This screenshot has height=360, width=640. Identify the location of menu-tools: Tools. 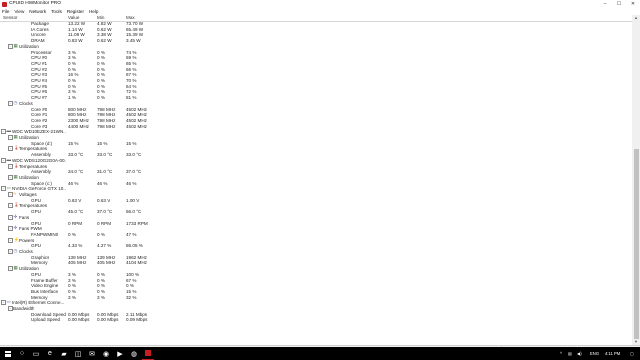
(56, 11).